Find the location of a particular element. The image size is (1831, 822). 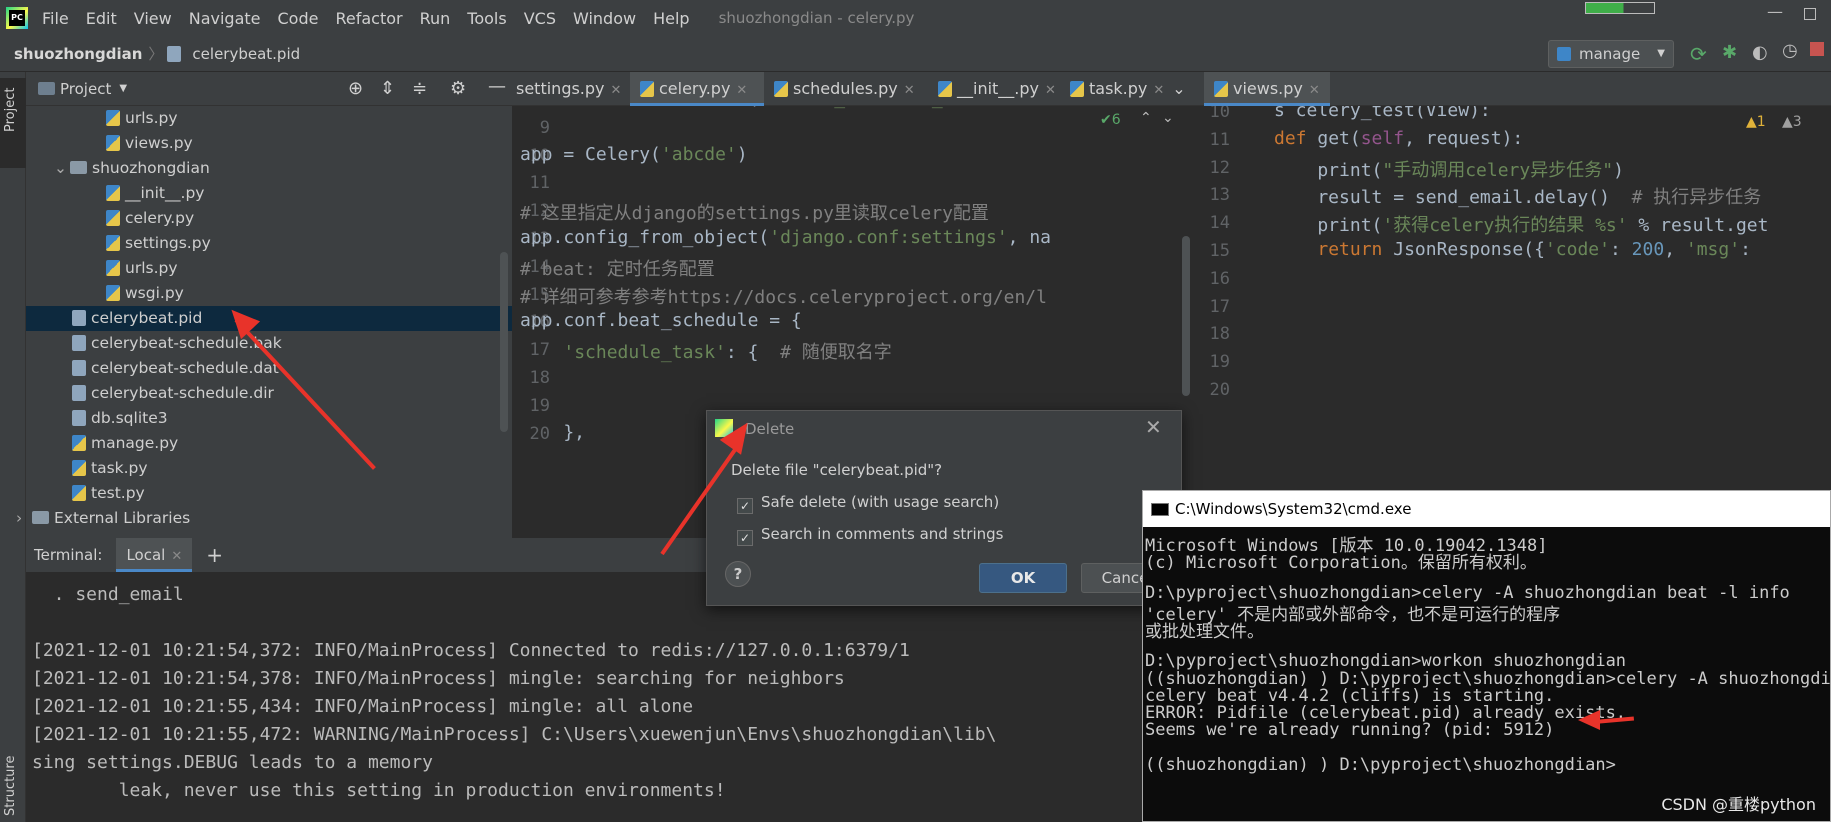

gear-icon: ⚙ is located at coordinates (458, 88).